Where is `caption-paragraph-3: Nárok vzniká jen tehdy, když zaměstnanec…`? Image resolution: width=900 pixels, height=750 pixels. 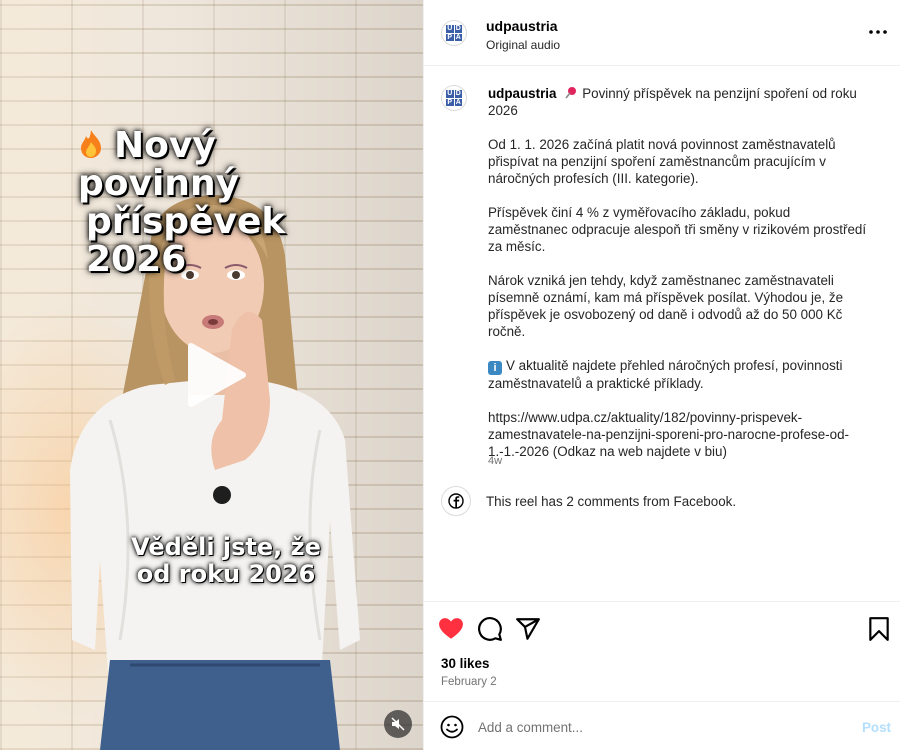
caption-paragraph-3: Nárok vzniká jen tehdy, když zaměstnanec… is located at coordinates (666, 306).